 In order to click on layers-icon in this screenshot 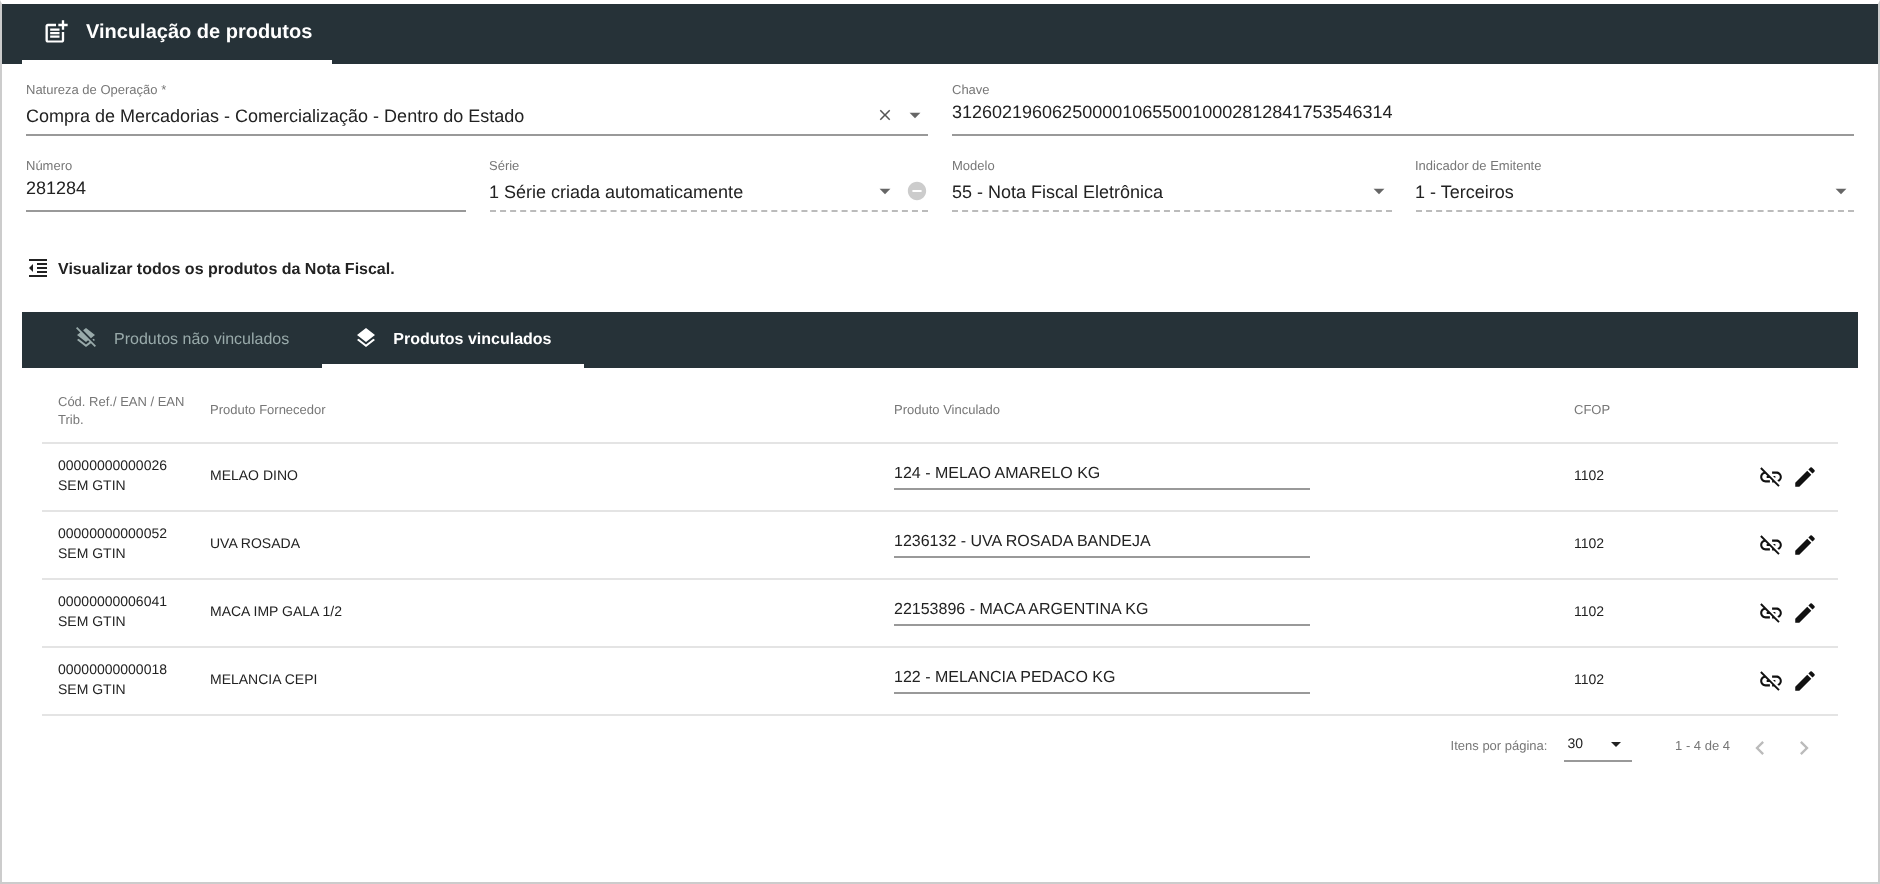, I will do `click(365, 338)`.